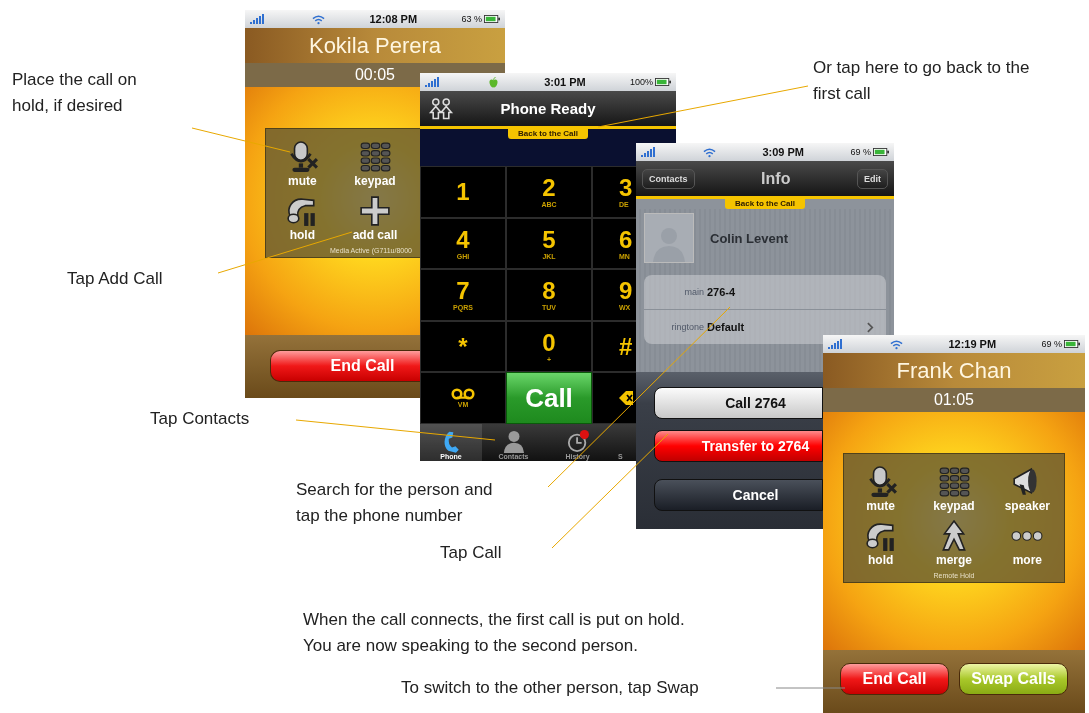 This screenshot has width=1089, height=713. I want to click on annotation-text: Tap Add Call, so click(115, 279).